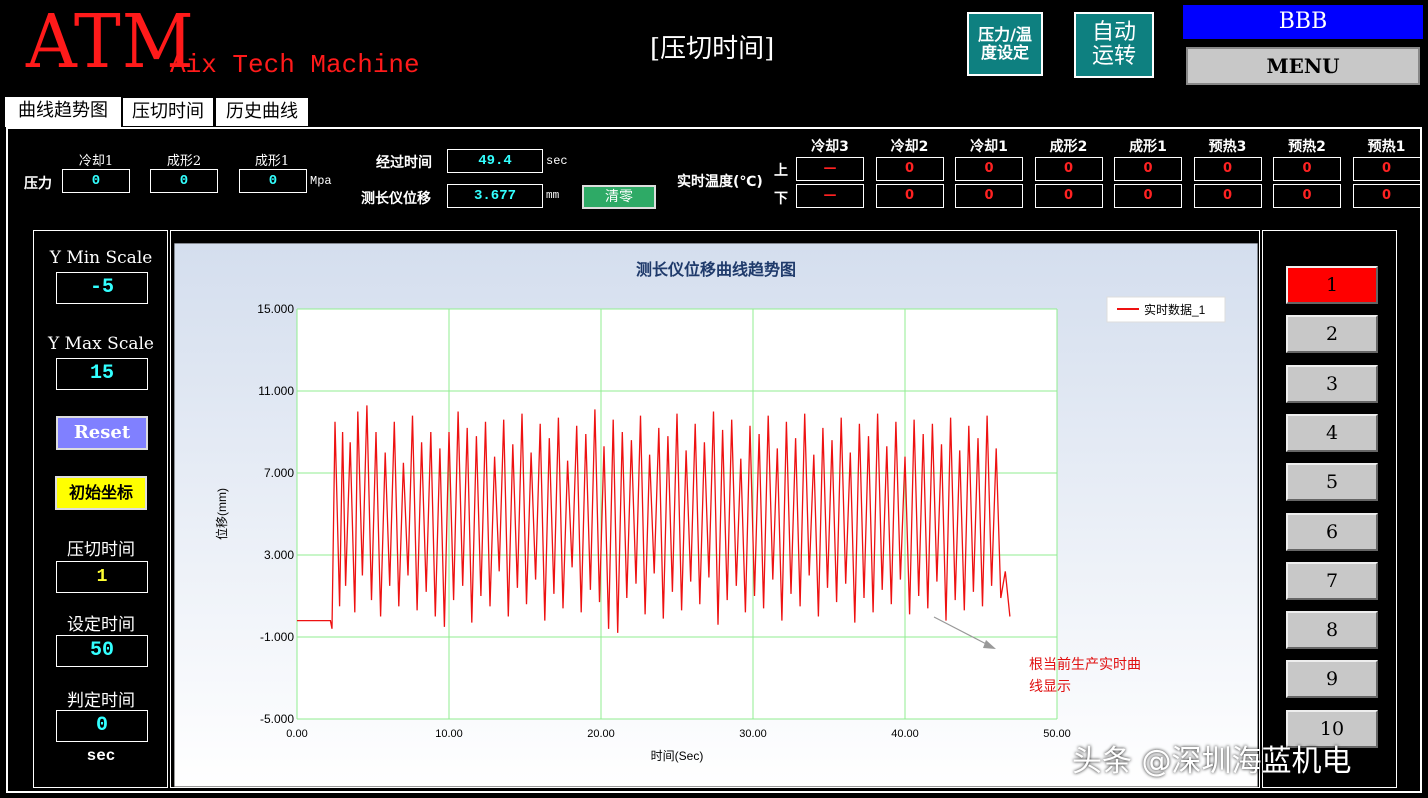  What do you see at coordinates (277, 719) in the screenshot?
I see `y-tick-label: -5.000` at bounding box center [277, 719].